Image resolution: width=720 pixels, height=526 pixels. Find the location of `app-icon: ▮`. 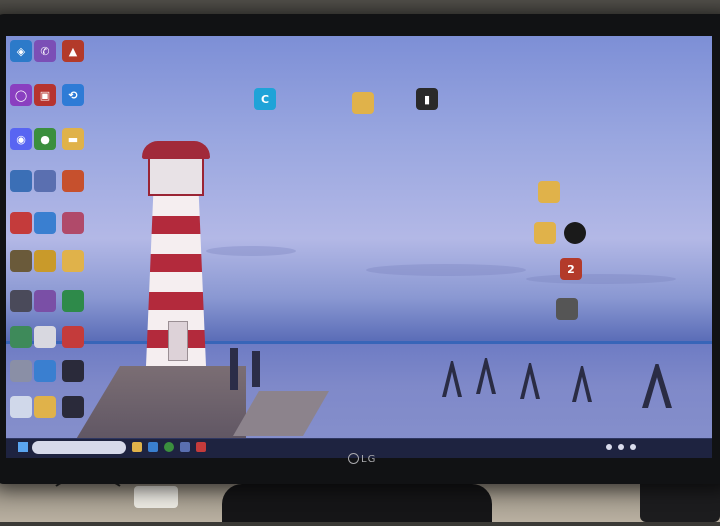

app-icon: ▮ is located at coordinates (427, 99).